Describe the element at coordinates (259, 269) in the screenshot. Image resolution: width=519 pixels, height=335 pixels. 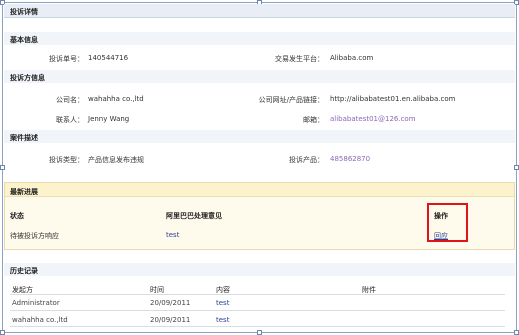
I see `history-header` at that location.